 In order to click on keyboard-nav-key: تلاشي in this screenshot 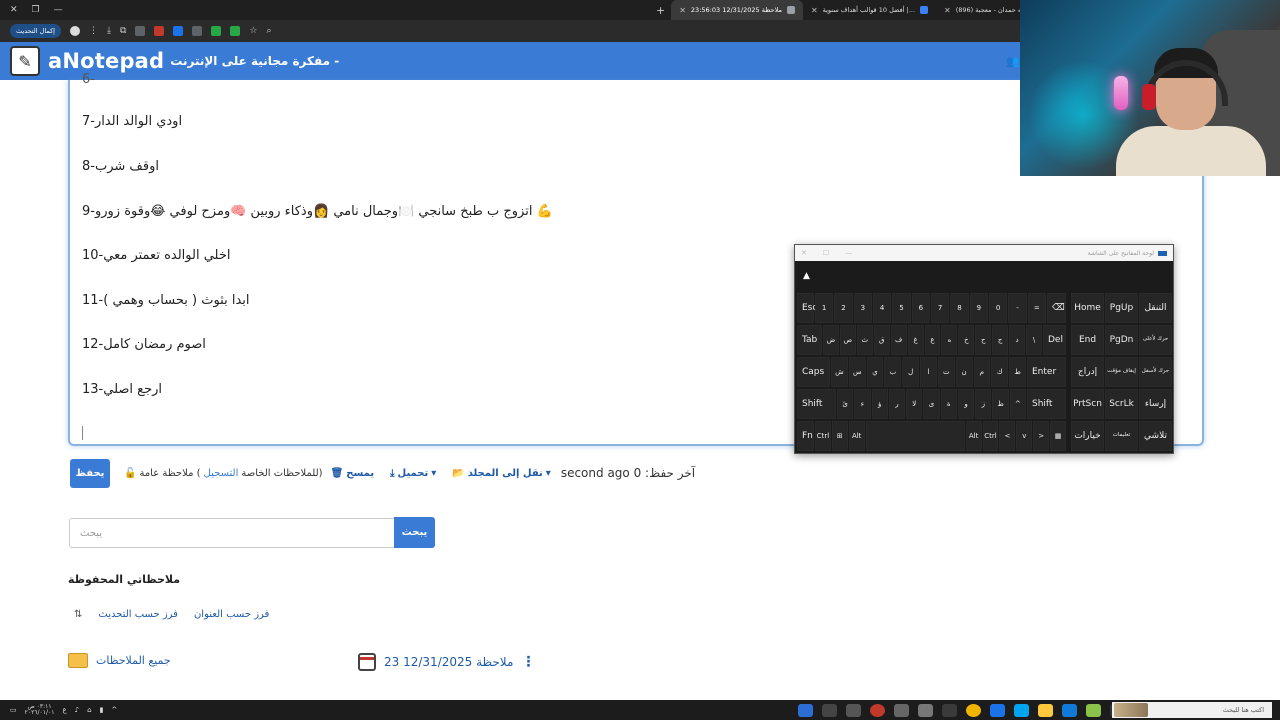, I will do `click(1155, 436)`.